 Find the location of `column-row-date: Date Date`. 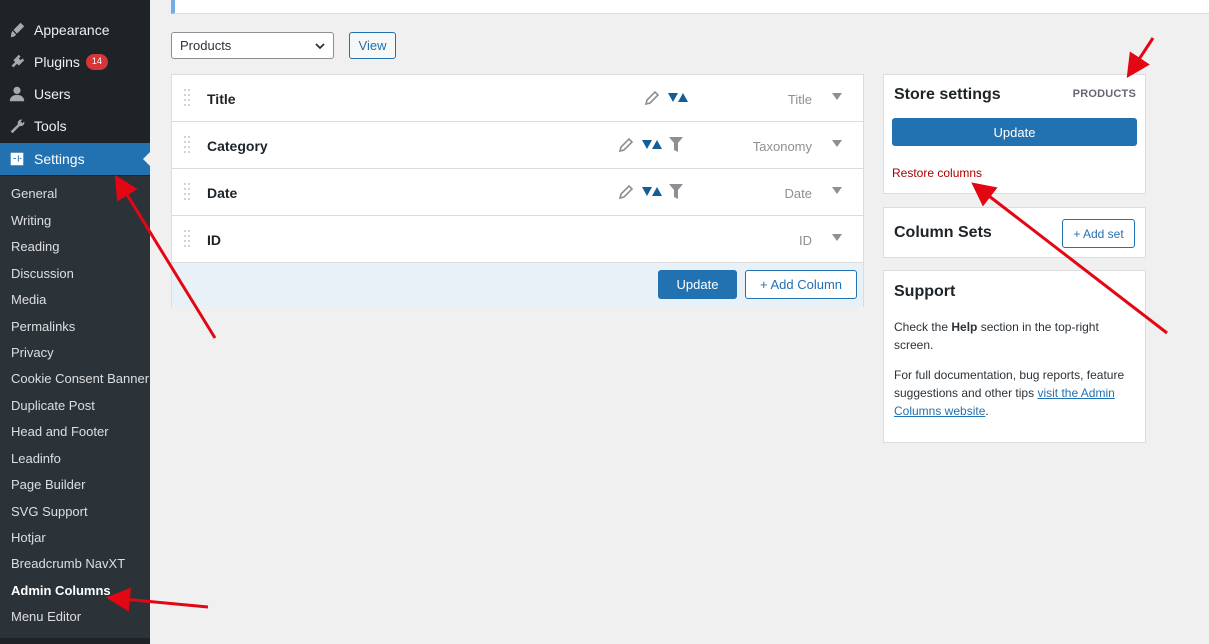

column-row-date: Date Date is located at coordinates (517, 192).